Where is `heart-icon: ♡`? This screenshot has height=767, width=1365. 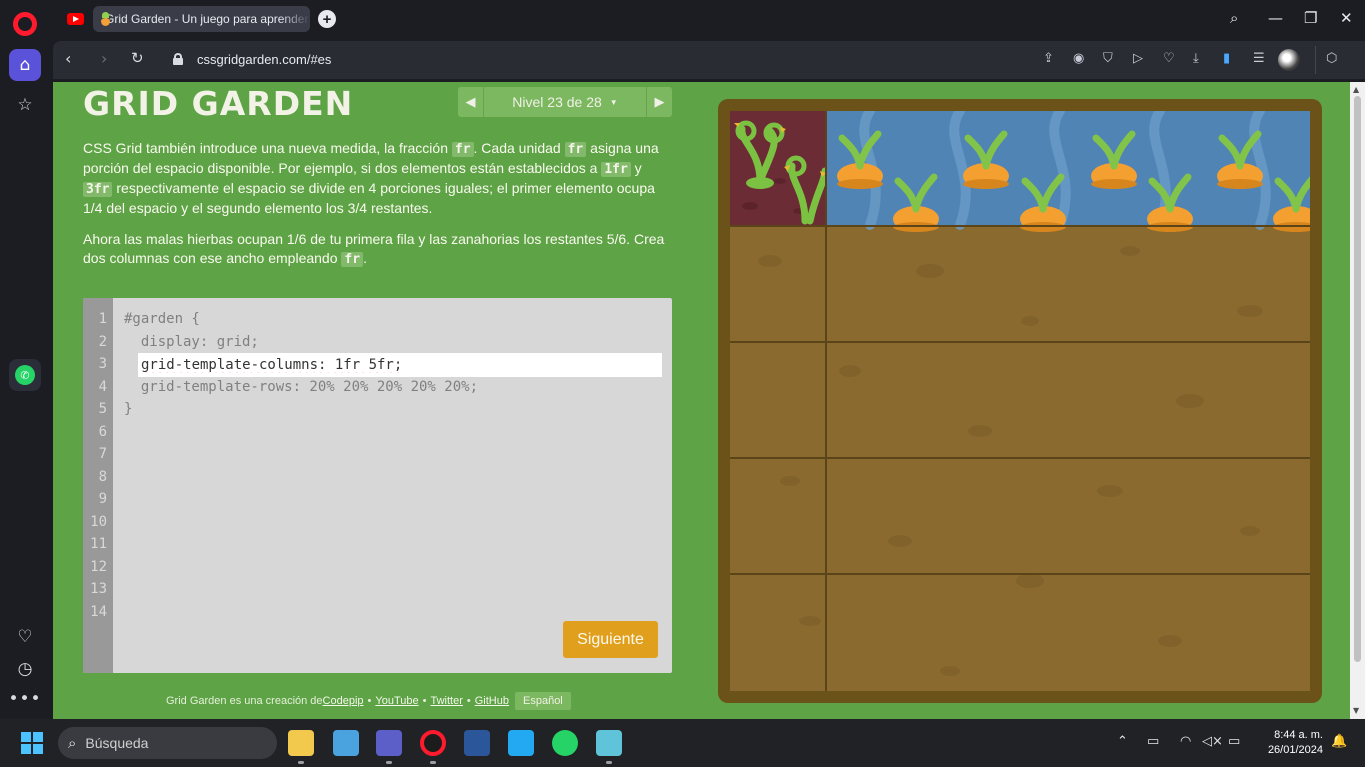 heart-icon: ♡ is located at coordinates (25, 637).